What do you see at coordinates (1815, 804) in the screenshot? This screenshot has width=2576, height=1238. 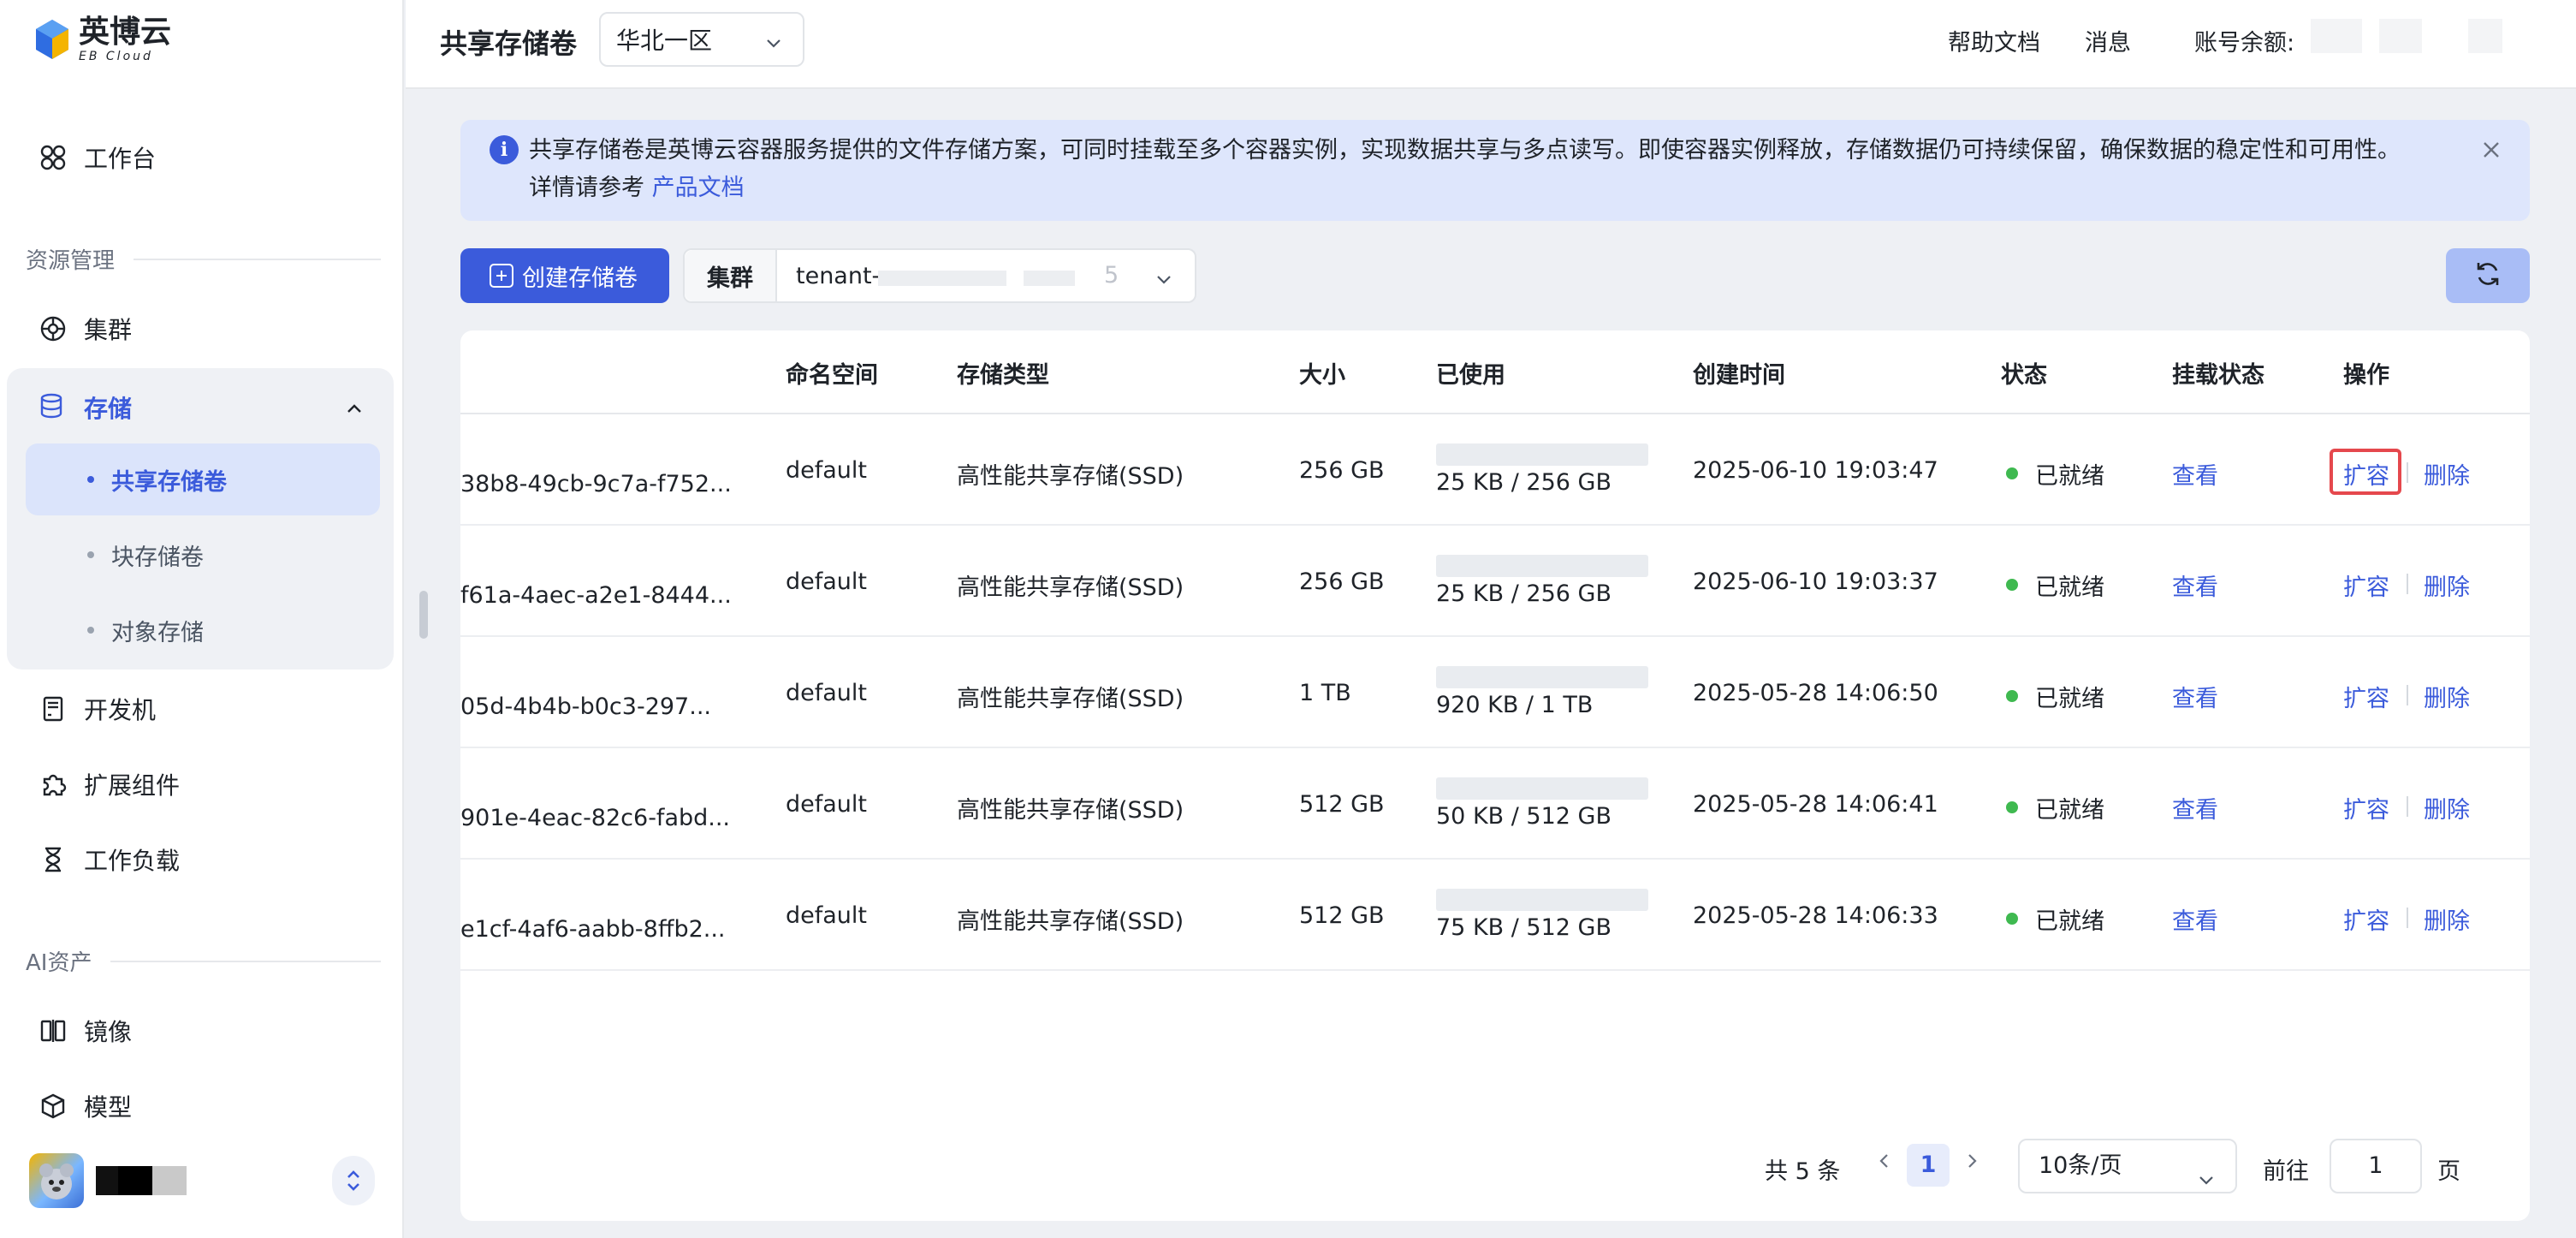 I see `created-cell: 2025-05-28 14:06:41` at bounding box center [1815, 804].